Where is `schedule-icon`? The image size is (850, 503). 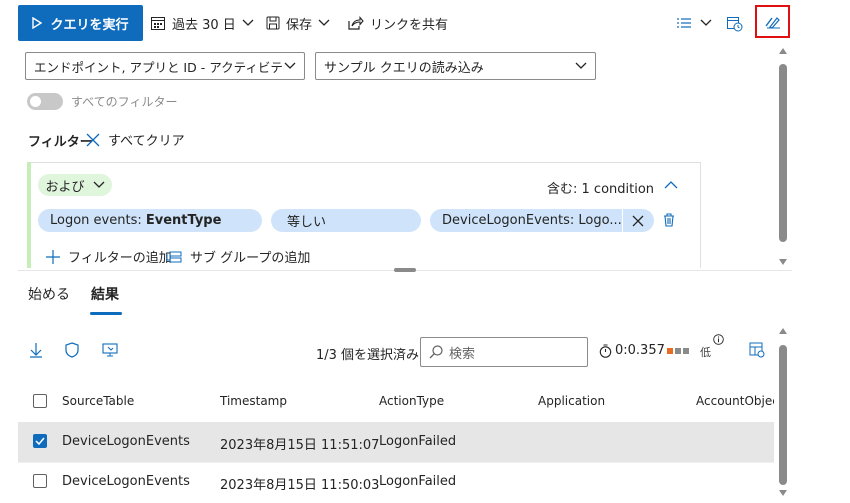 schedule-icon is located at coordinates (734, 23).